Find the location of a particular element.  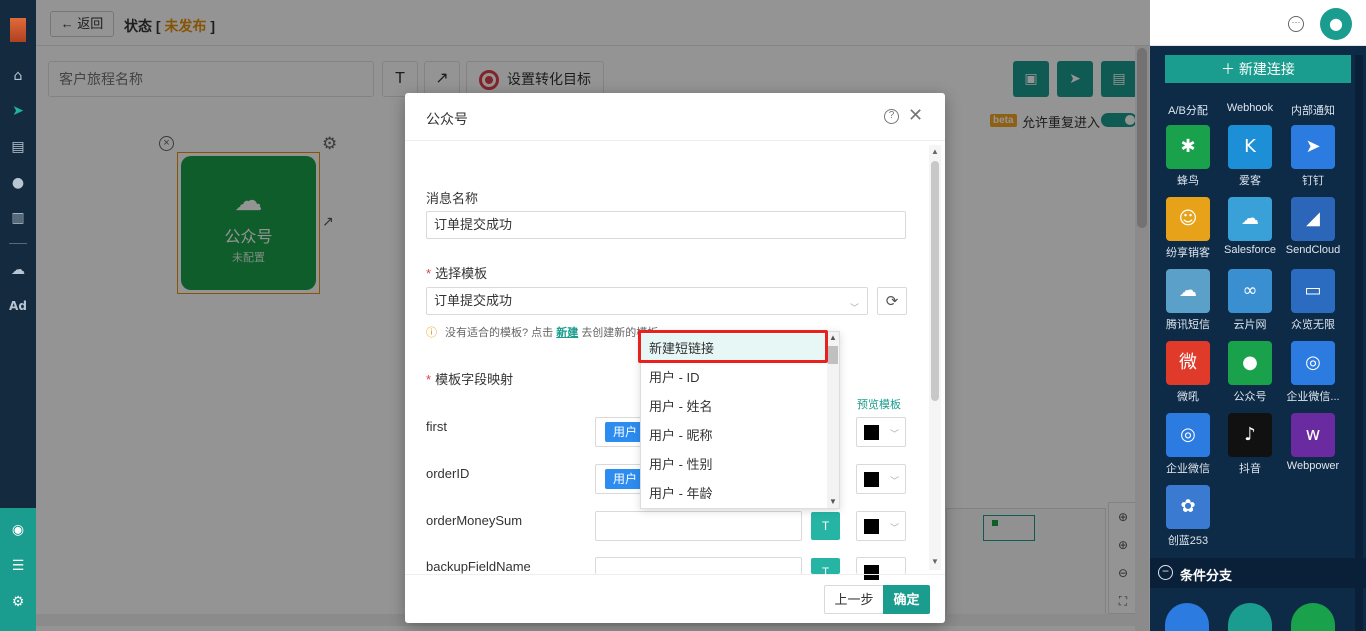

connector-tile: ✱ 蜂鸟 is located at coordinates (1188, 156).